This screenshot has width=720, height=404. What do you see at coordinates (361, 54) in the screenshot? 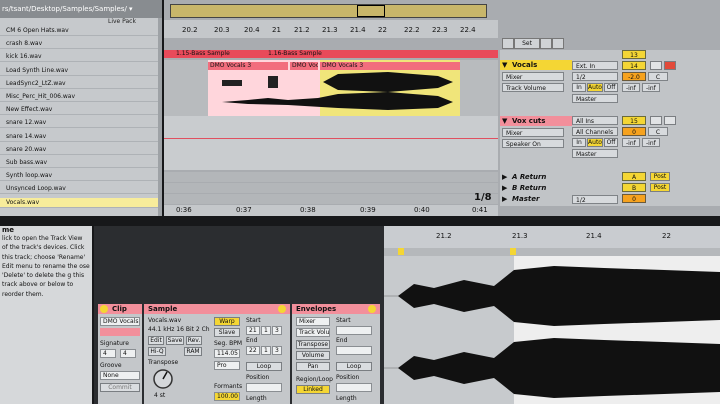
I see `bass-clip: 1.16-Bass Sample` at bounding box center [361, 54].